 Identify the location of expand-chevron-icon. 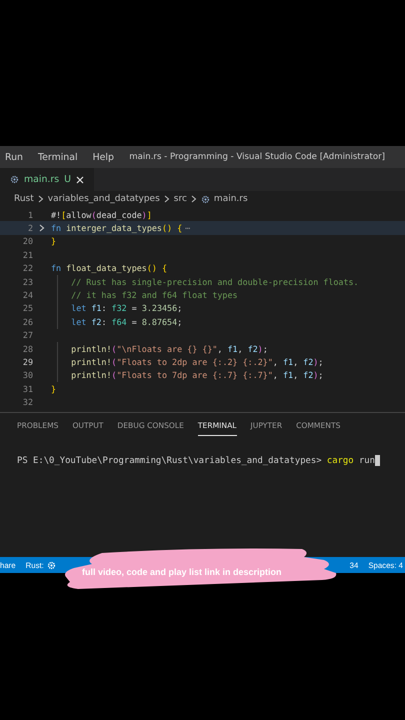
(42, 228).